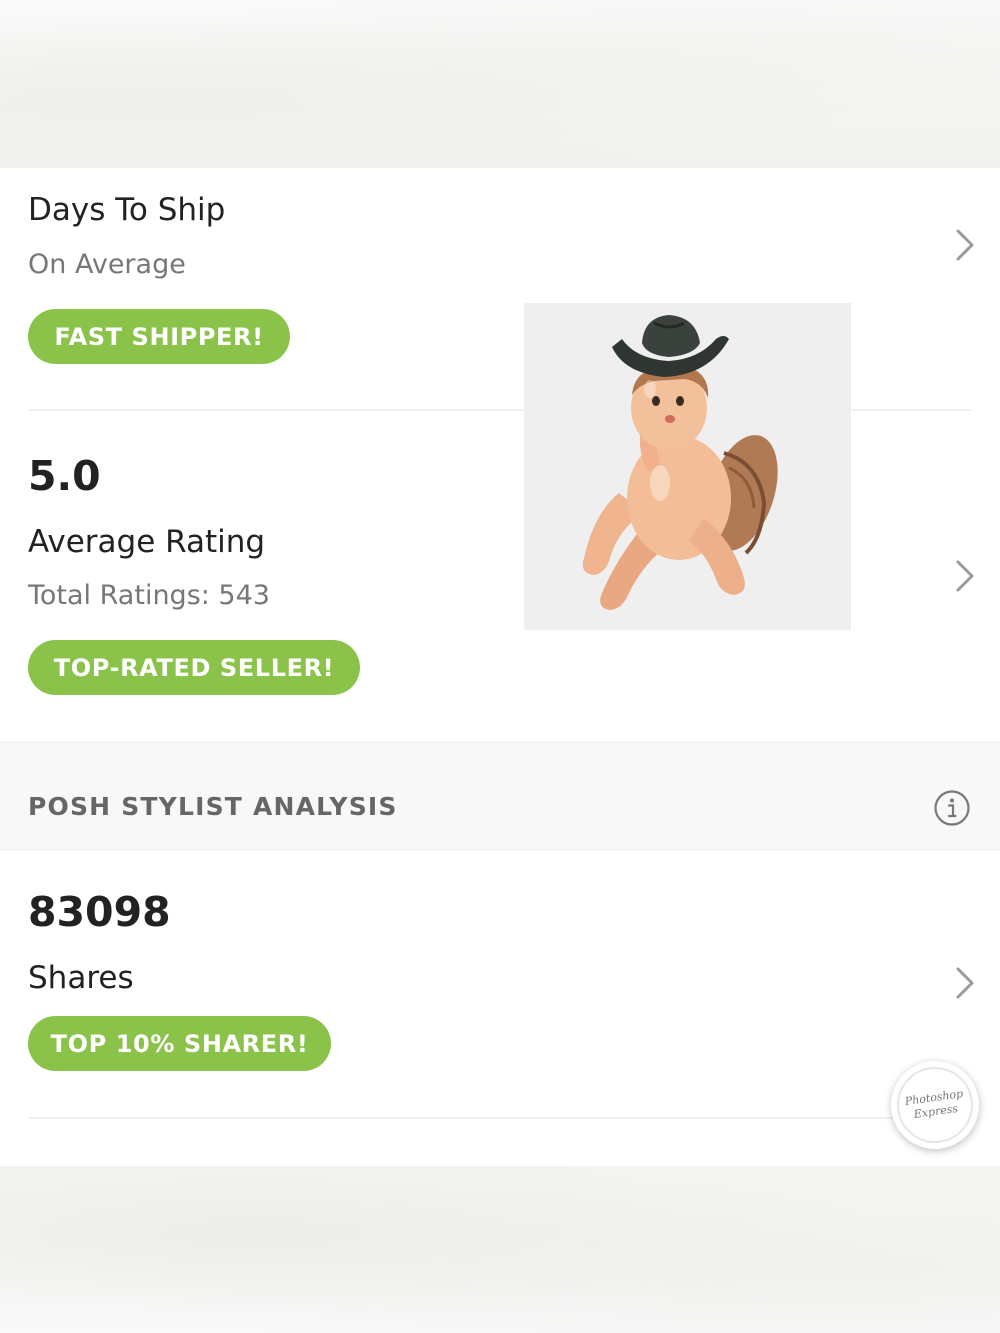 This screenshot has width=1000, height=1333. What do you see at coordinates (147, 542) in the screenshot?
I see `average-rating-title: Average Rating` at bounding box center [147, 542].